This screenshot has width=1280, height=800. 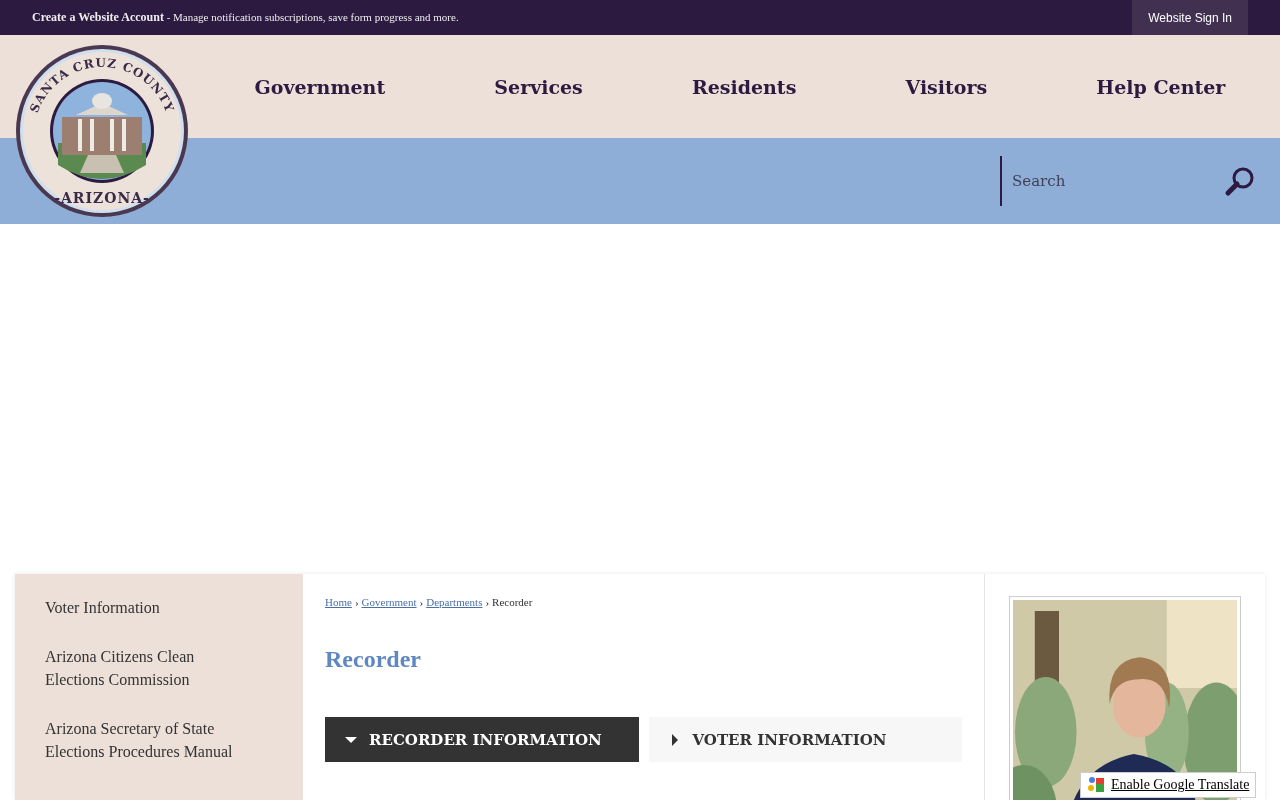 I want to click on breadcrumb-current: Recorder, so click(x=512, y=602).